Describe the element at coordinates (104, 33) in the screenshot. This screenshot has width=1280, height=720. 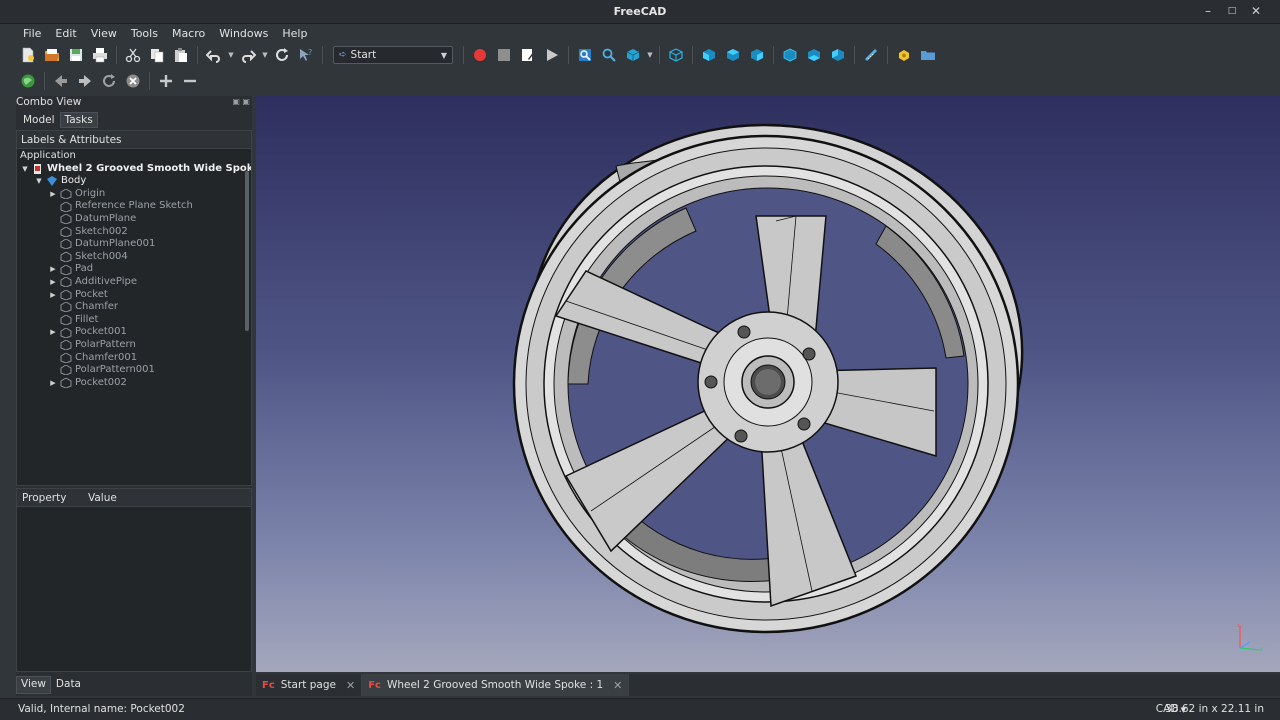
I see `menu-view: View` at that location.